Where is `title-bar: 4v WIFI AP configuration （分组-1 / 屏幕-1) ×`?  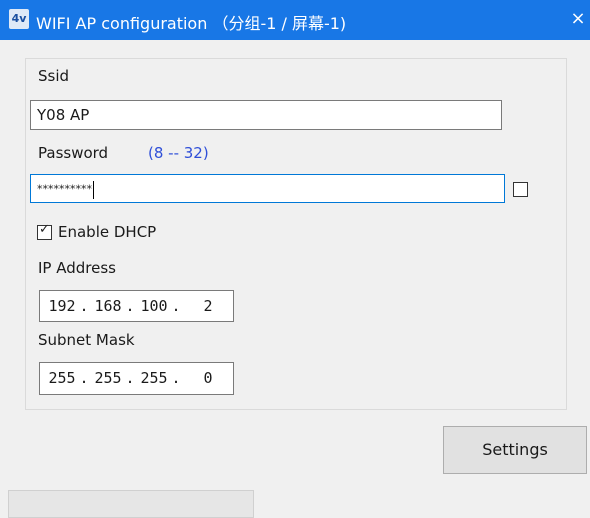 title-bar: 4v WIFI AP configuration （分组-1 / 屏幕-1) × is located at coordinates (295, 20).